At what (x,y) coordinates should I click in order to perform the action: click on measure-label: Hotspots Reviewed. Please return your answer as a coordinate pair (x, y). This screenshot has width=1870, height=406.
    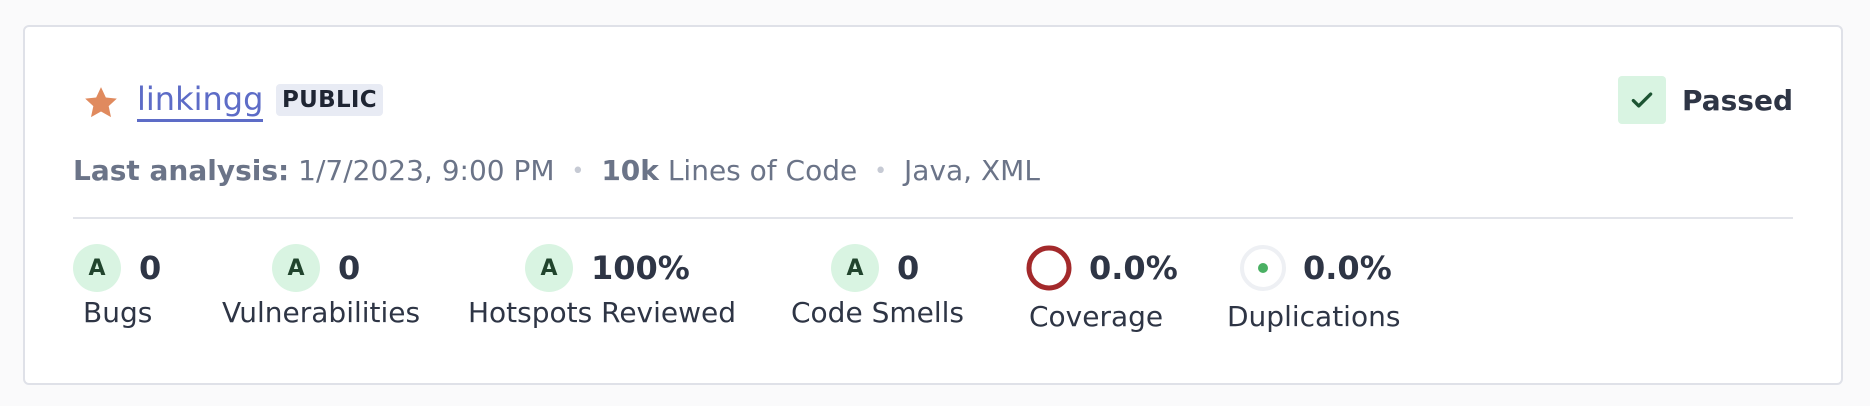
    Looking at the image, I should click on (602, 312).